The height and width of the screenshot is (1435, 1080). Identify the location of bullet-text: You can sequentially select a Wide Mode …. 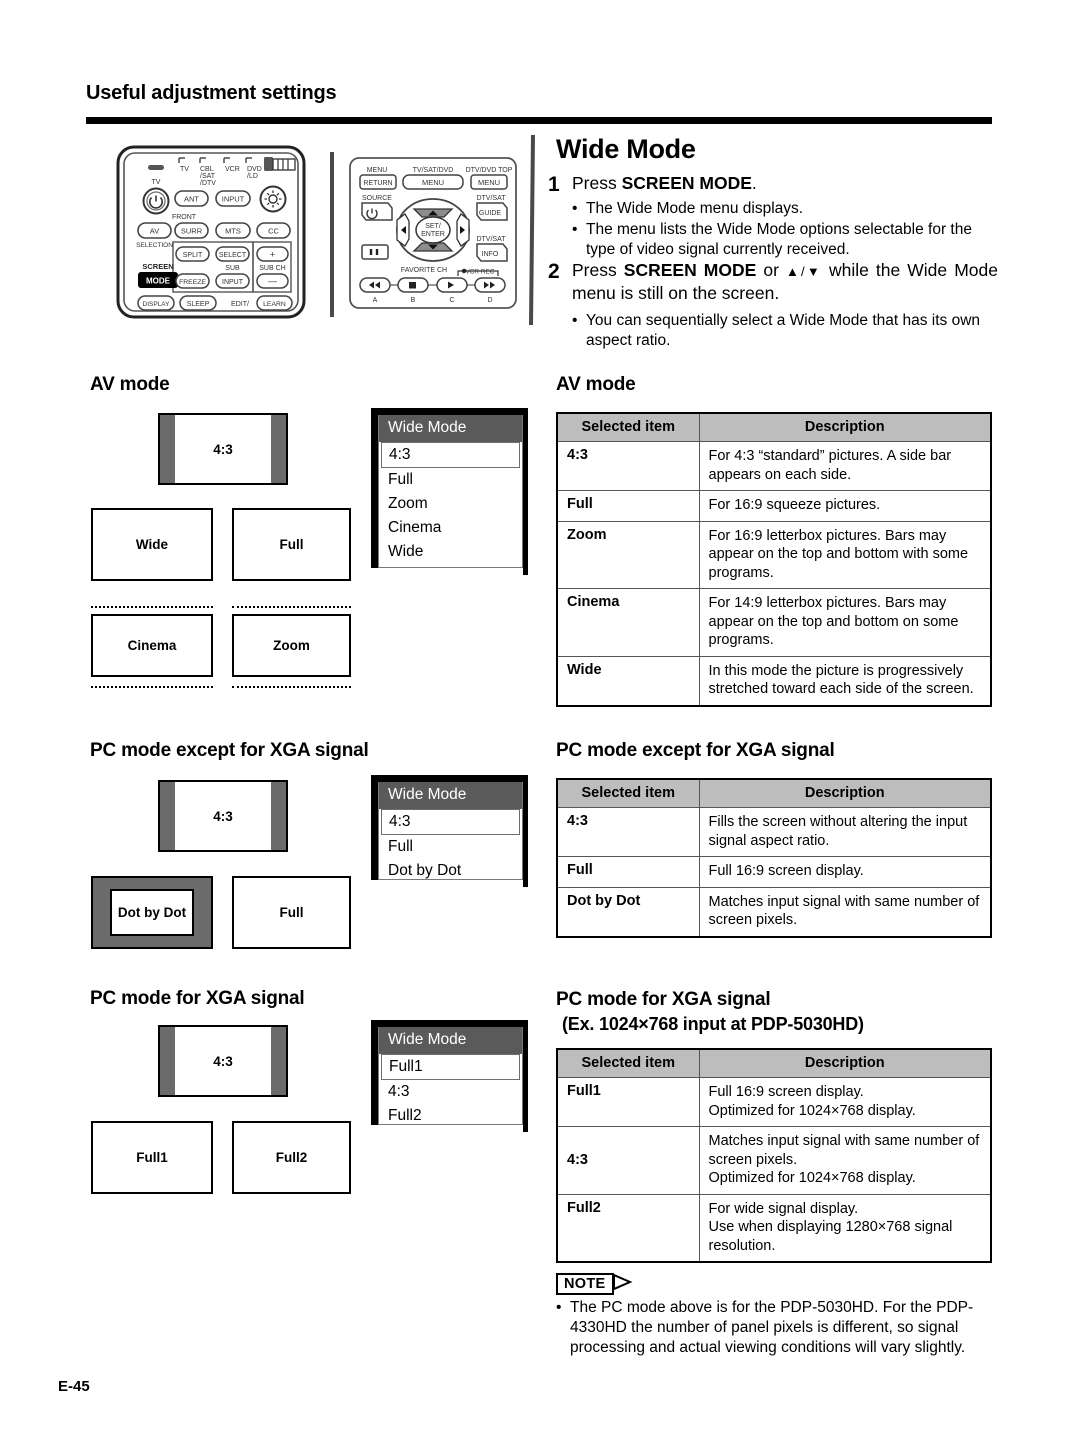
(783, 330).